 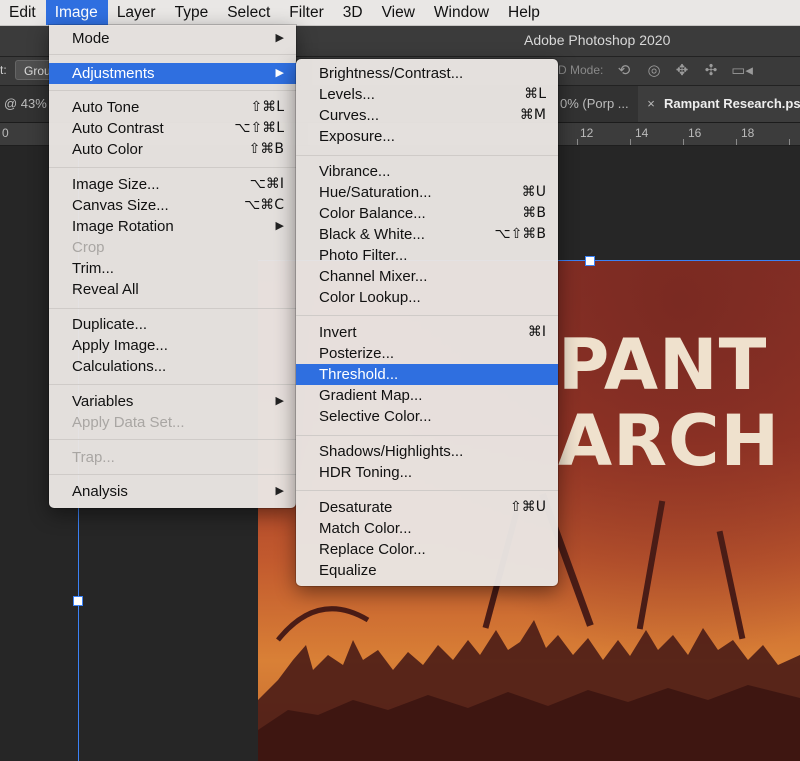 I want to click on slide-icon: ✣, so click(x=711, y=71).